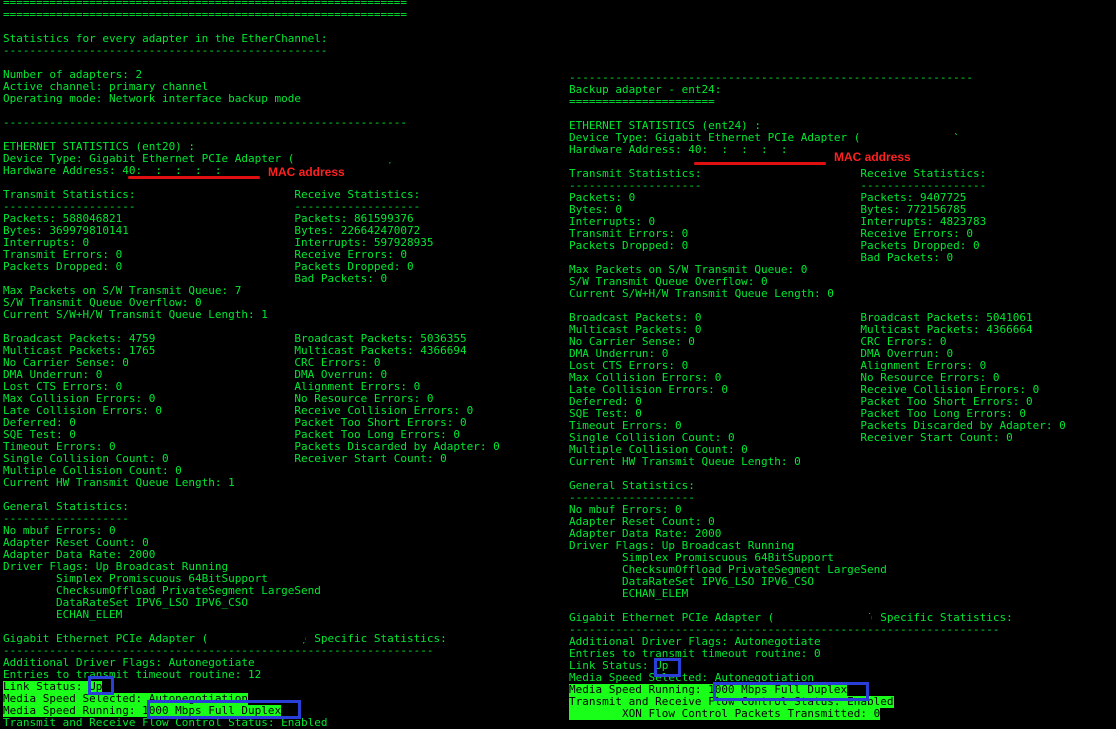 The height and width of the screenshot is (729, 1116). I want to click on terminal-line: Current S/W+H/W Transmit Queue Length: 0, so click(701, 293).